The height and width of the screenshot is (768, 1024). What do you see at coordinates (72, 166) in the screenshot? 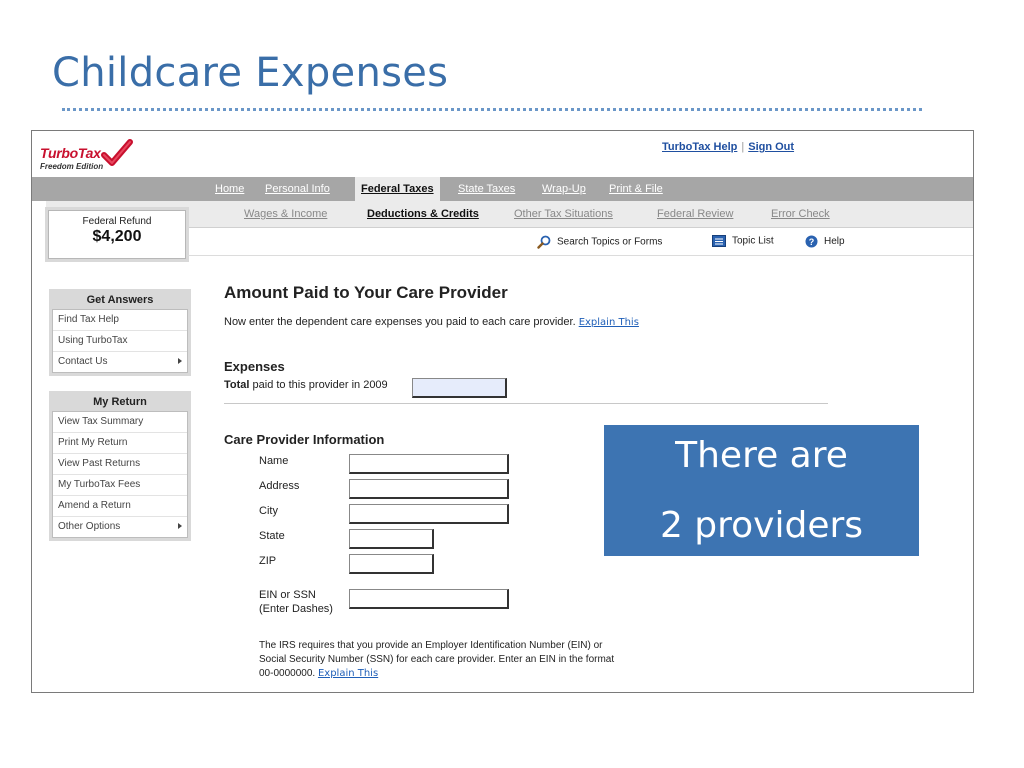
I see `logo-edition: Freedom Edition` at bounding box center [72, 166].